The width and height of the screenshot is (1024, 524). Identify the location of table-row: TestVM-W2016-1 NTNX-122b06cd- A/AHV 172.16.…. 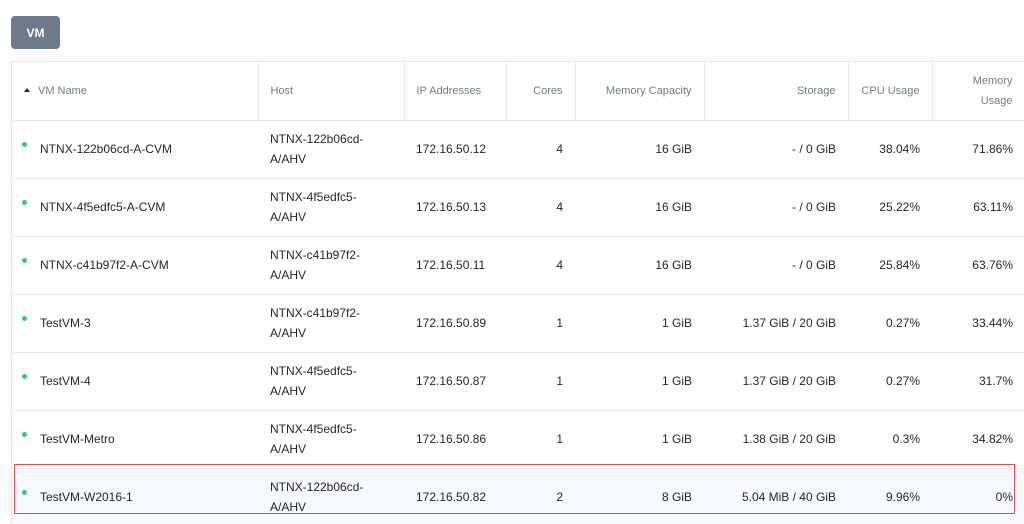
(518, 496).